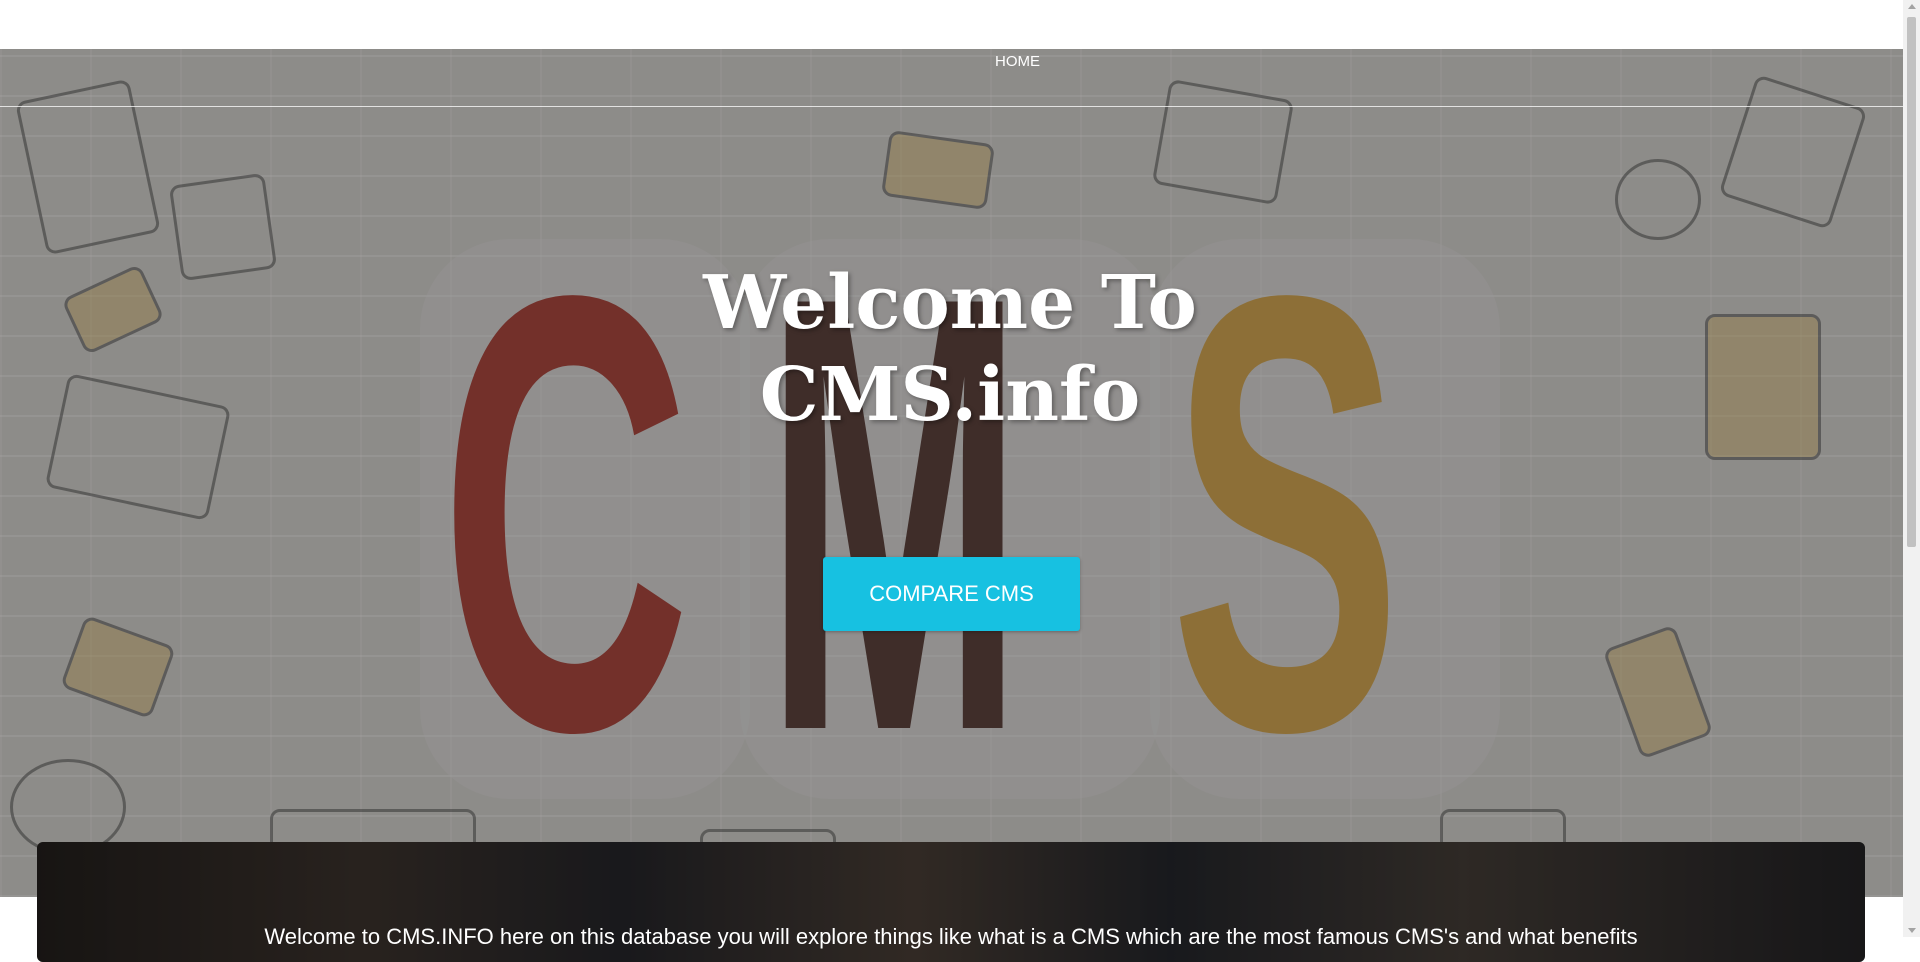 The image size is (1920, 962). What do you see at coordinates (1017, 61) in the screenshot?
I see `nav-home-link: HOME` at bounding box center [1017, 61].